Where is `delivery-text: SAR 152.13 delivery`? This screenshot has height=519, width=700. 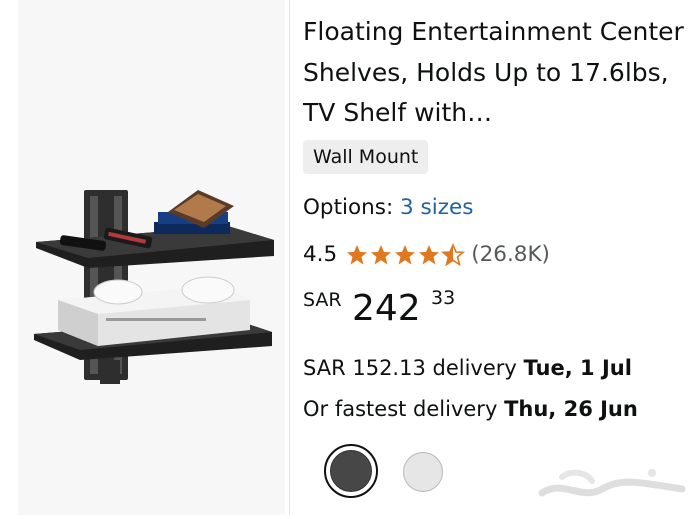
delivery-text: SAR 152.13 delivery is located at coordinates (410, 368).